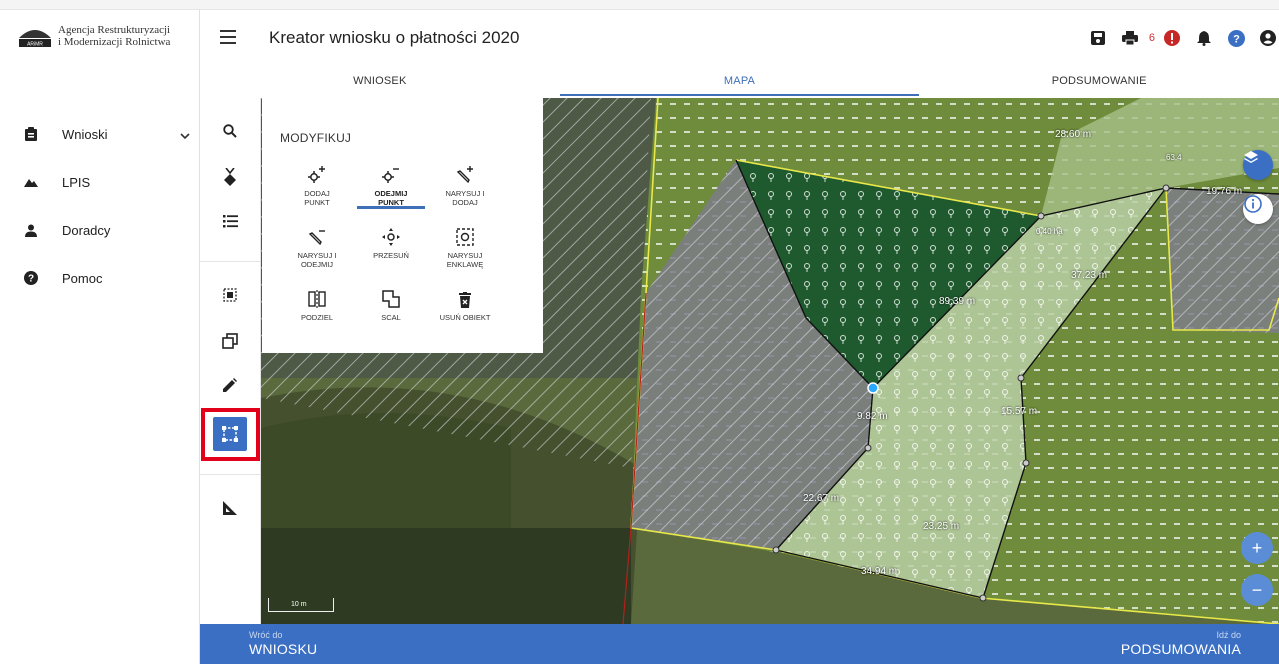  I want to click on search-tool, so click(230, 131).